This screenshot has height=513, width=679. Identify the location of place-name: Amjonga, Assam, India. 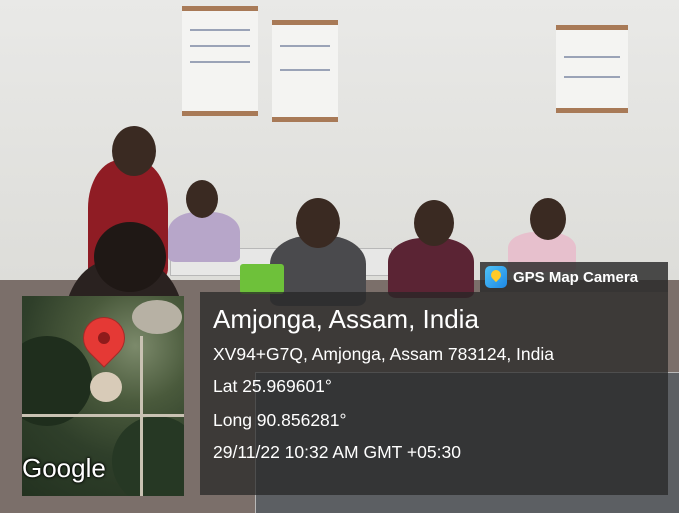
(346, 319).